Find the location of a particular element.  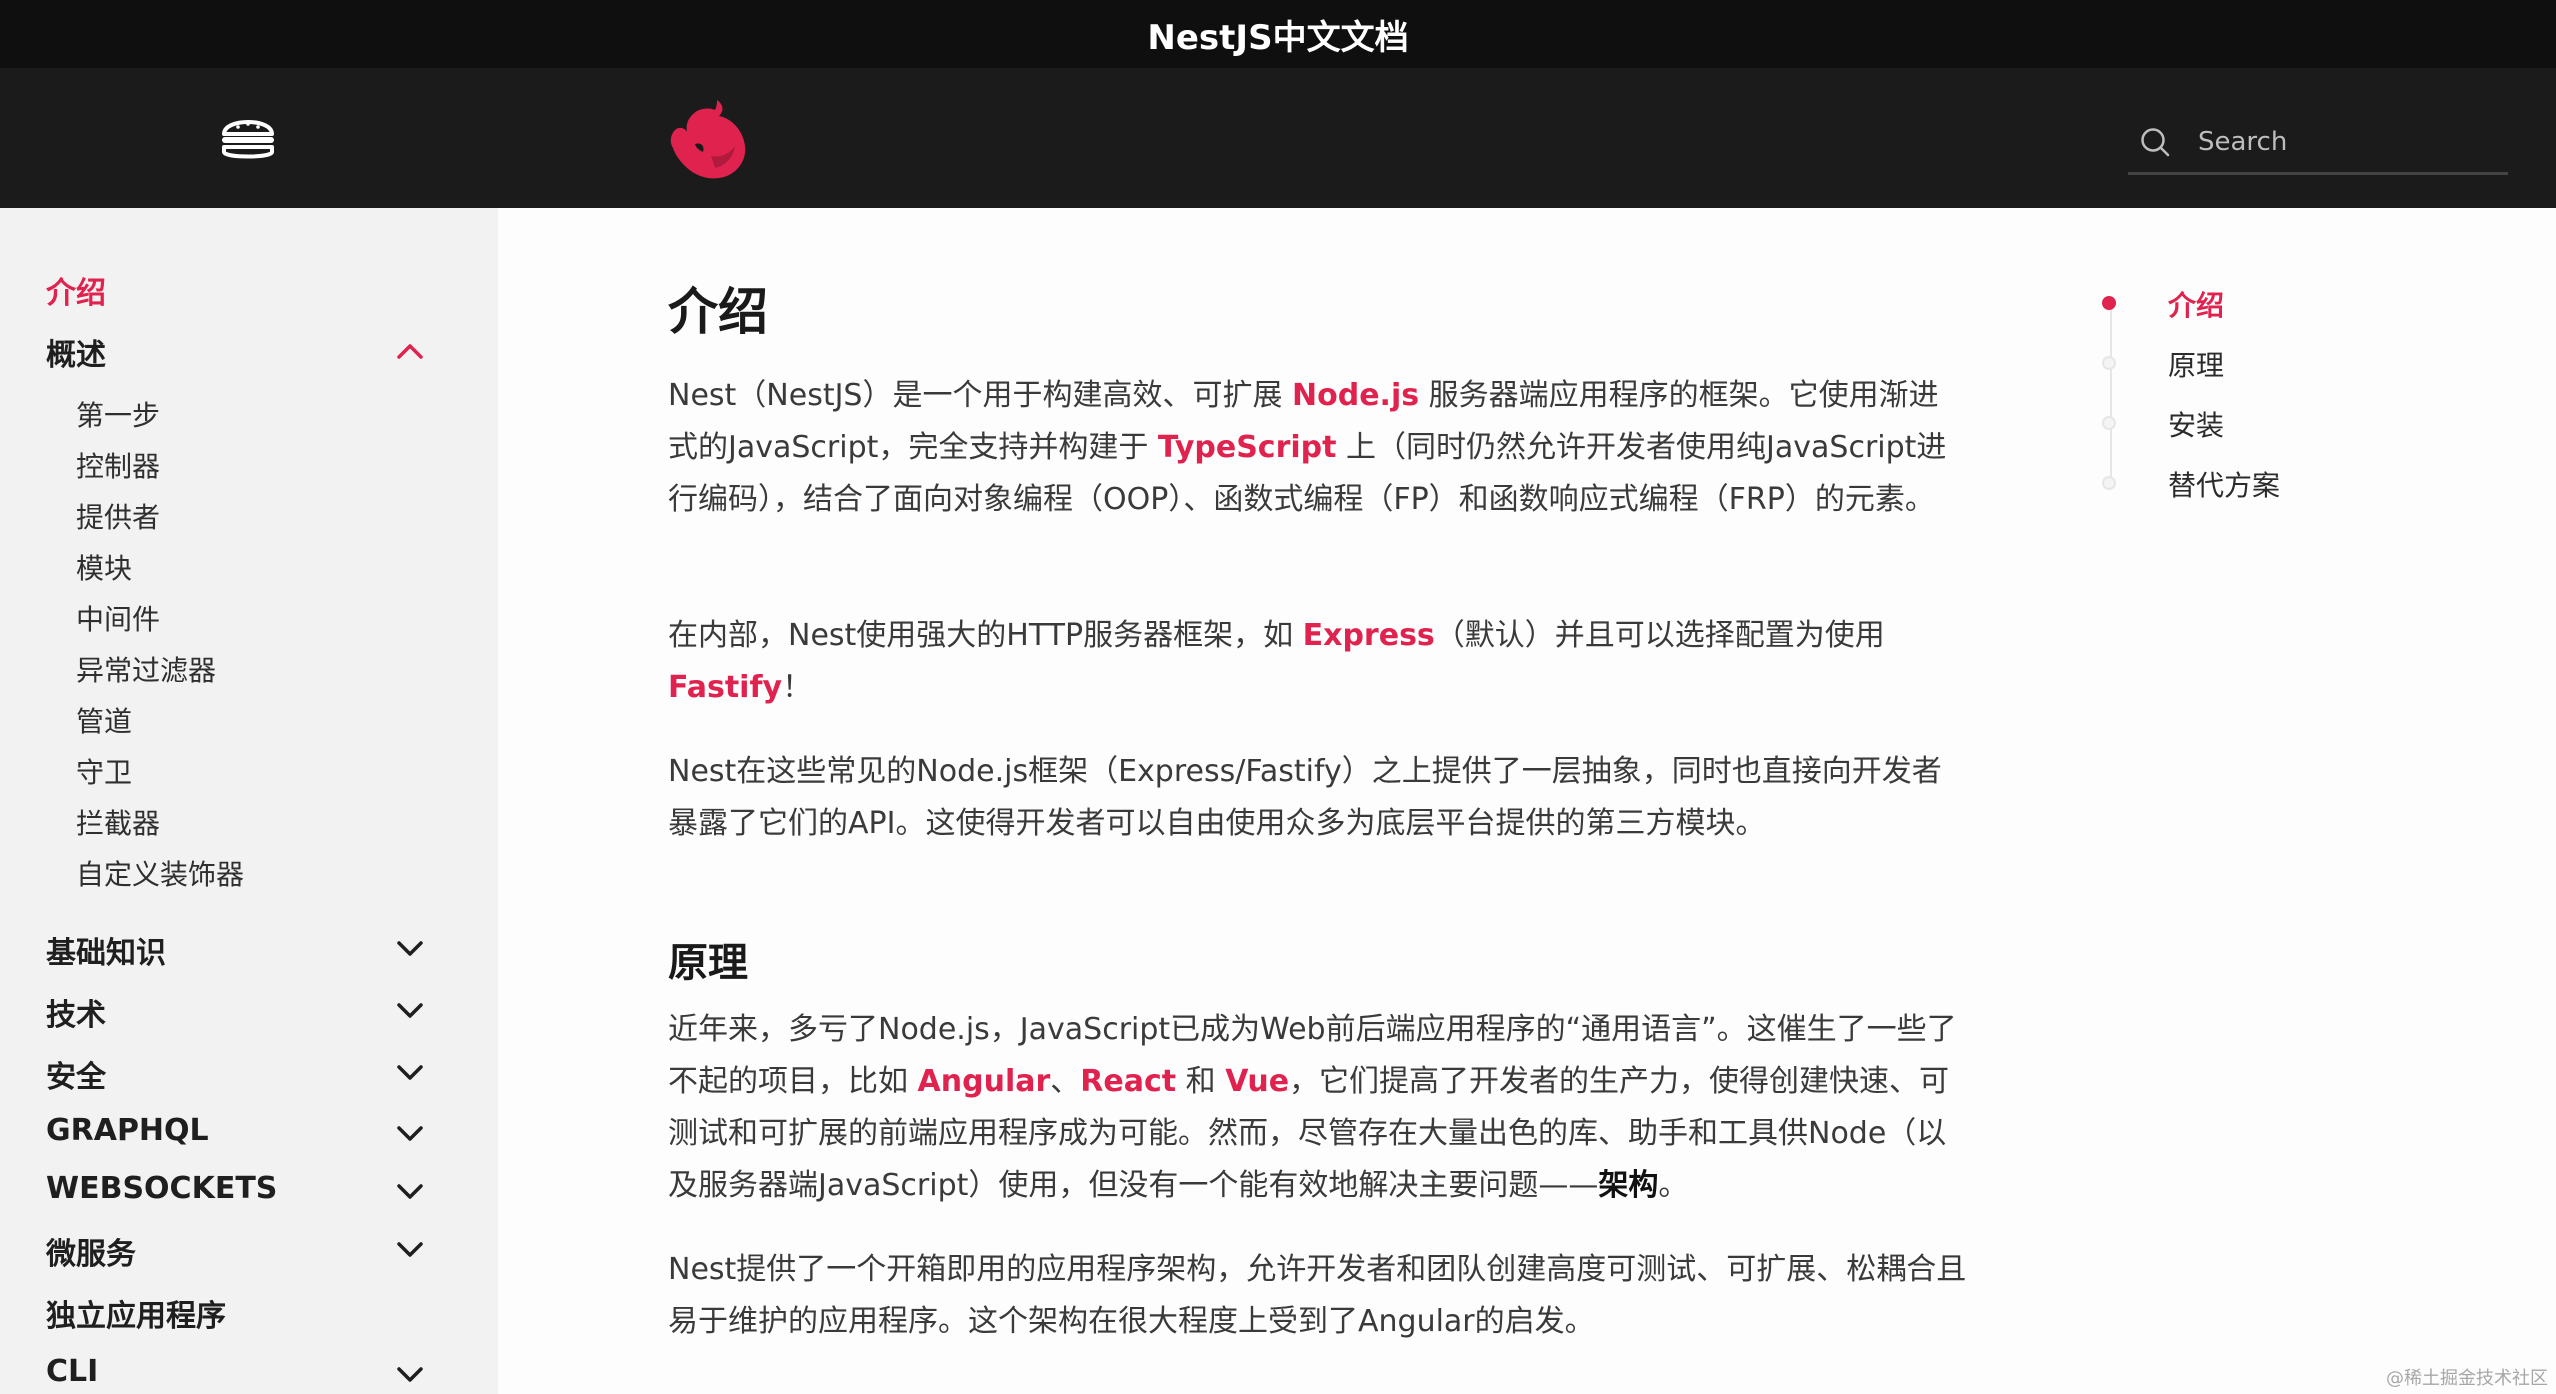

sidebar-item-microservices: 微服务 is located at coordinates (91, 1251).